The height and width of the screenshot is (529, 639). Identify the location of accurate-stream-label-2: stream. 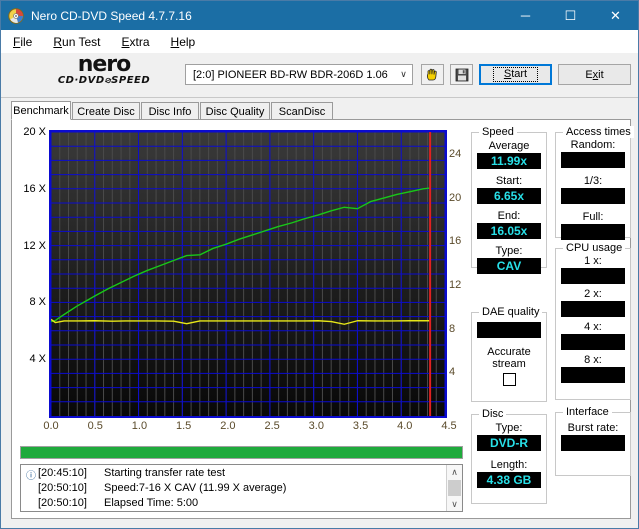
(509, 364).